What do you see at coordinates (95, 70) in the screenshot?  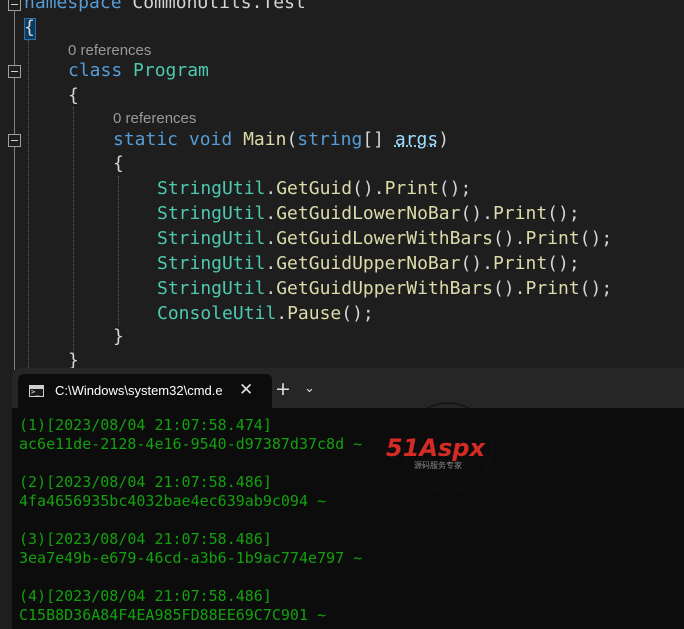 I see `class-keyword: class` at bounding box center [95, 70].